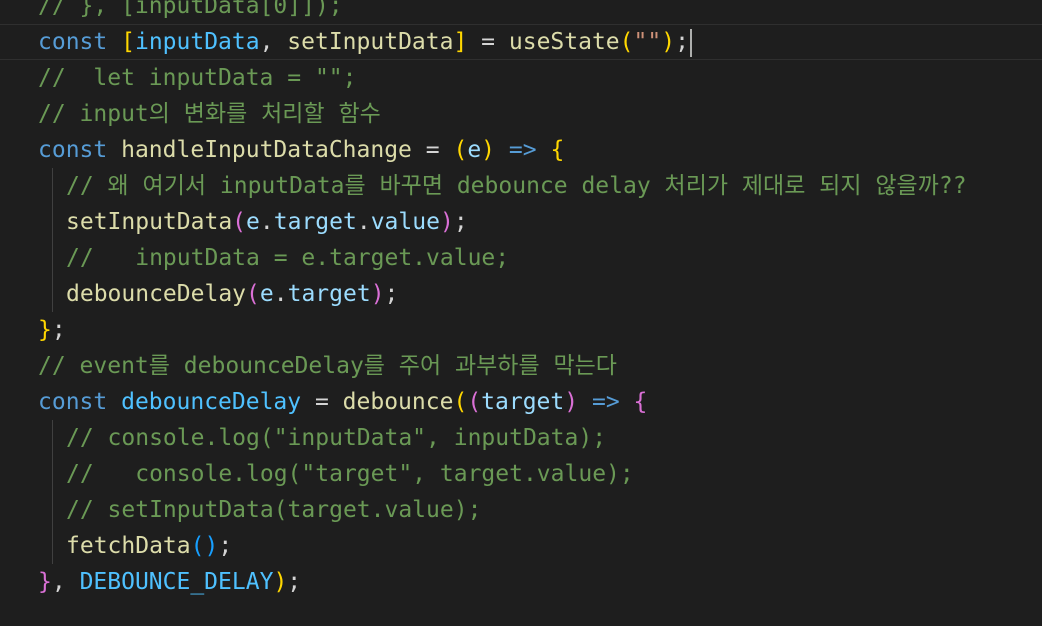 The height and width of the screenshot is (626, 1042). I want to click on code-line: // input의 변화를 처리할 함수, so click(209, 114).